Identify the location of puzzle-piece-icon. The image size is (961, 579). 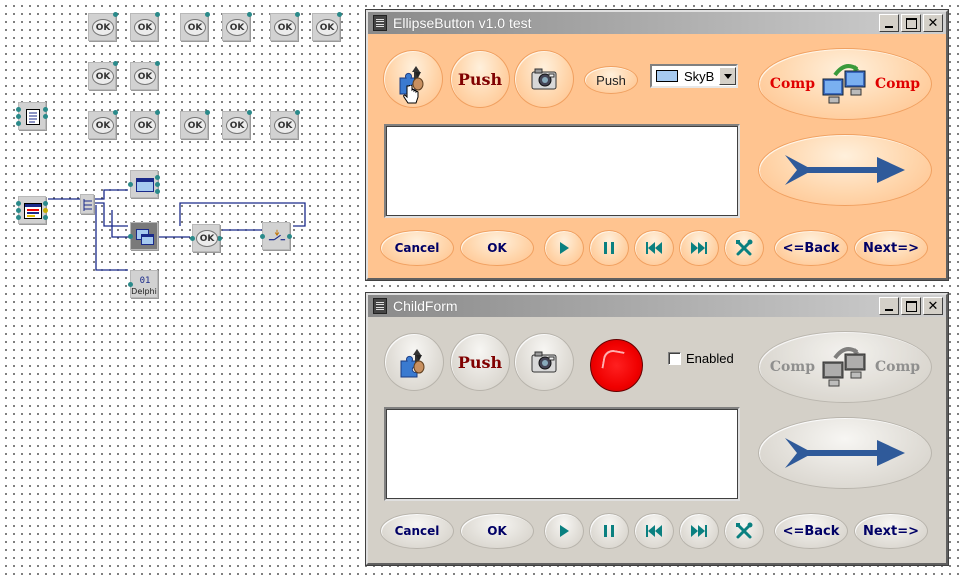
(412, 363).